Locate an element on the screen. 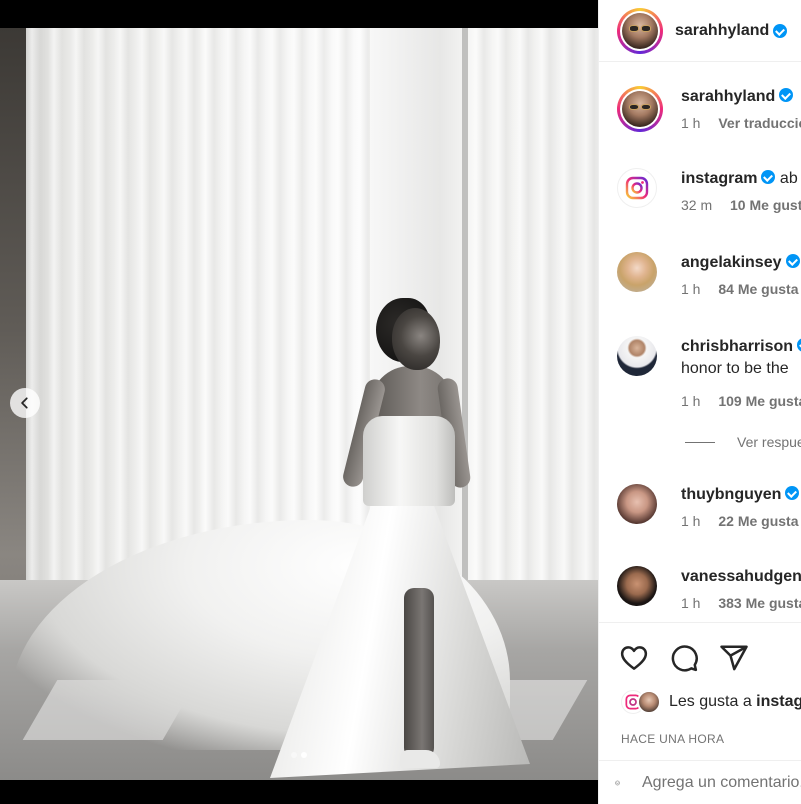  likes-user: instagram is located at coordinates (778, 701).